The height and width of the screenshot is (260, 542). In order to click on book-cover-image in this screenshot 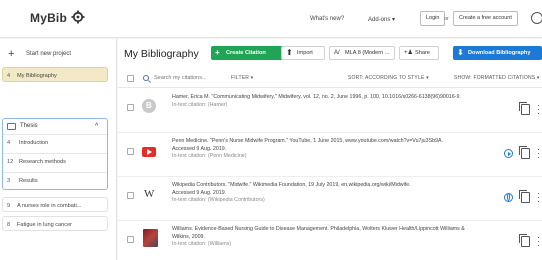, I will do `click(150, 238)`.